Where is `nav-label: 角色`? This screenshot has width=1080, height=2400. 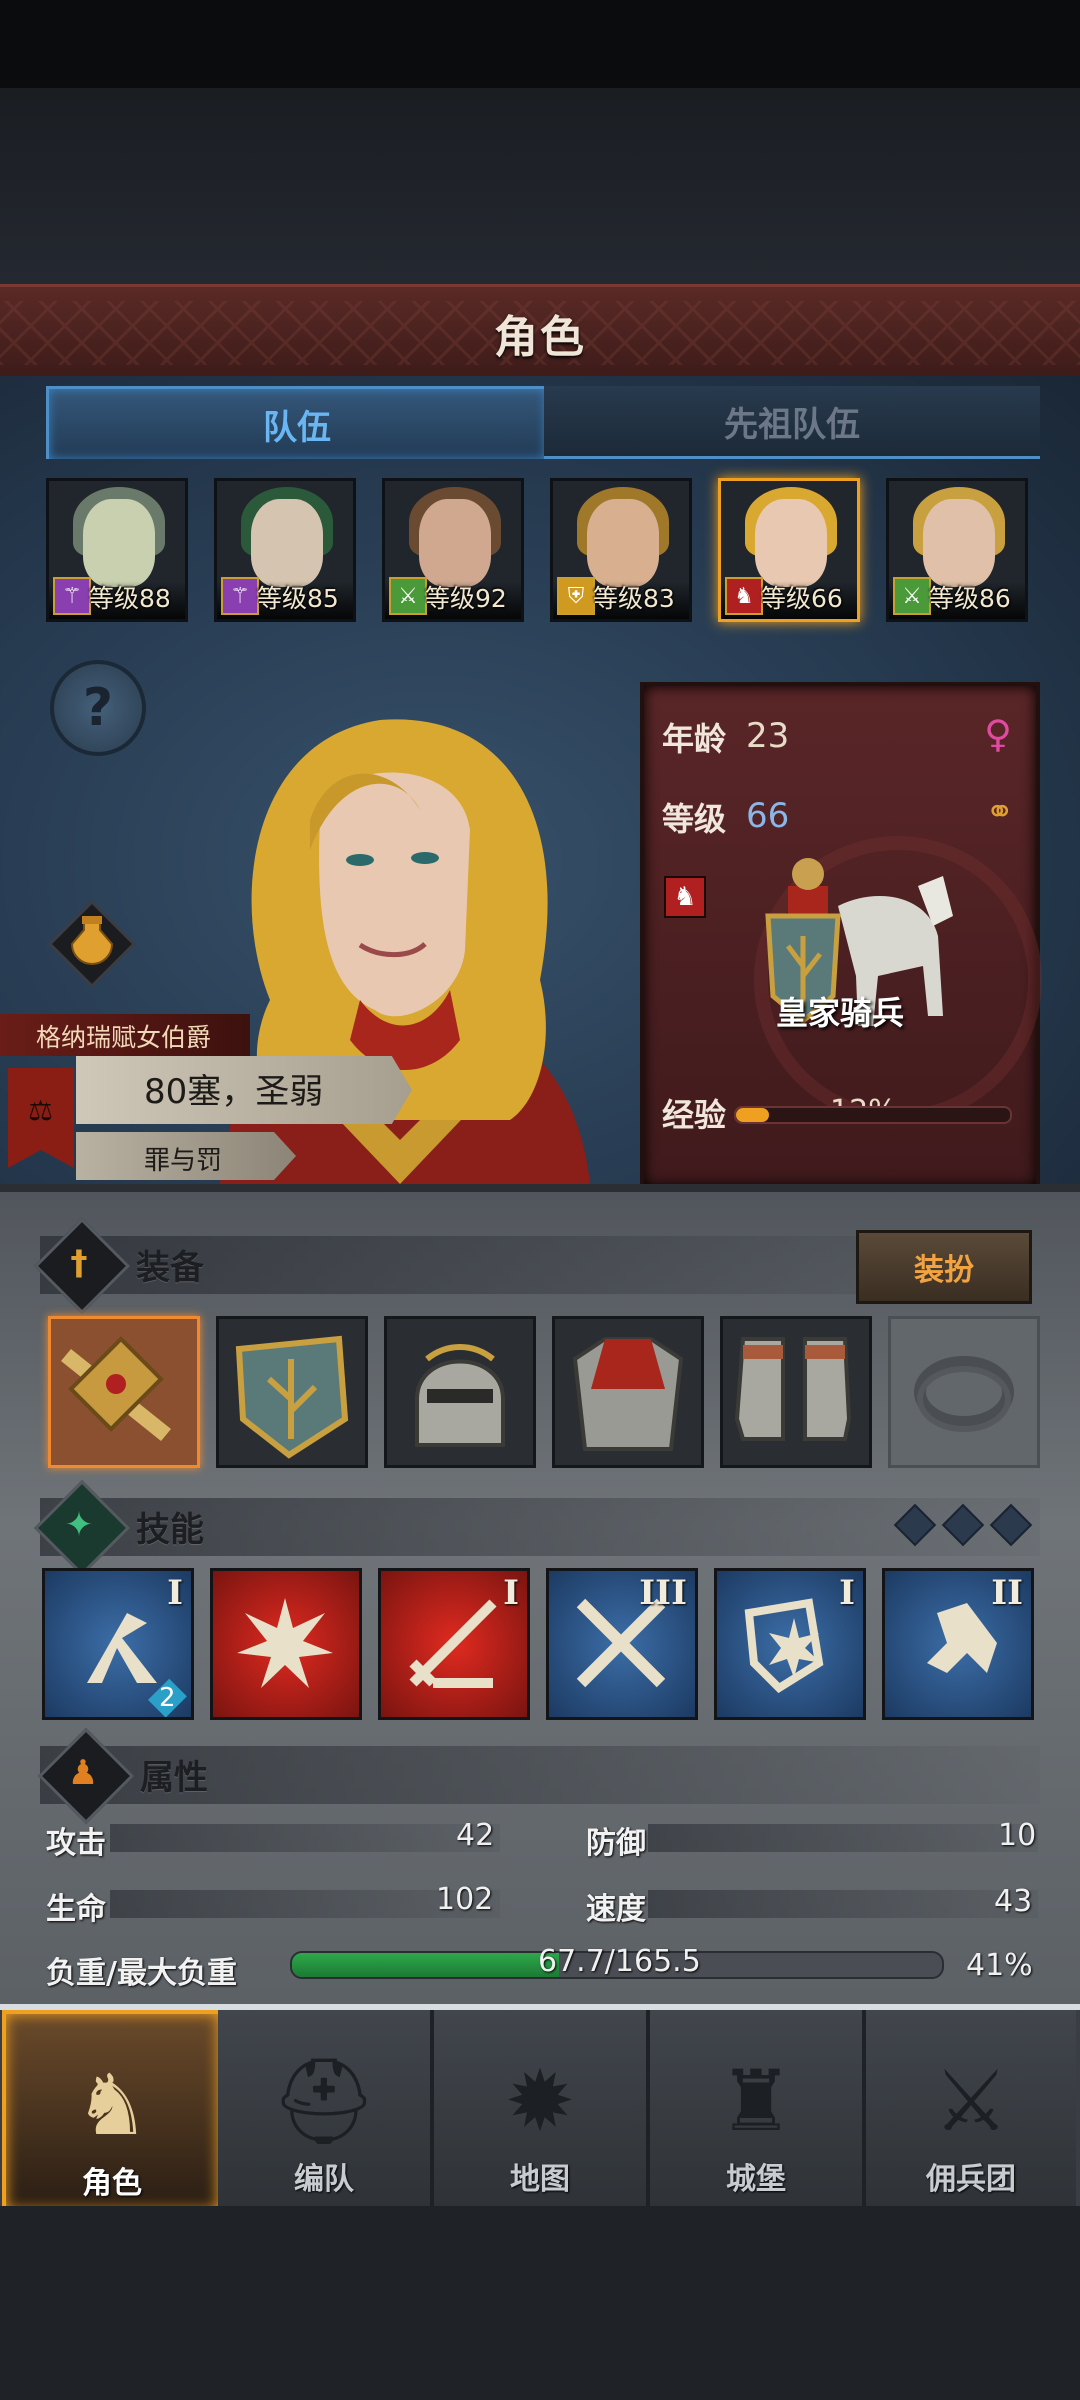
nav-label: 角色 is located at coordinates (112, 2183).